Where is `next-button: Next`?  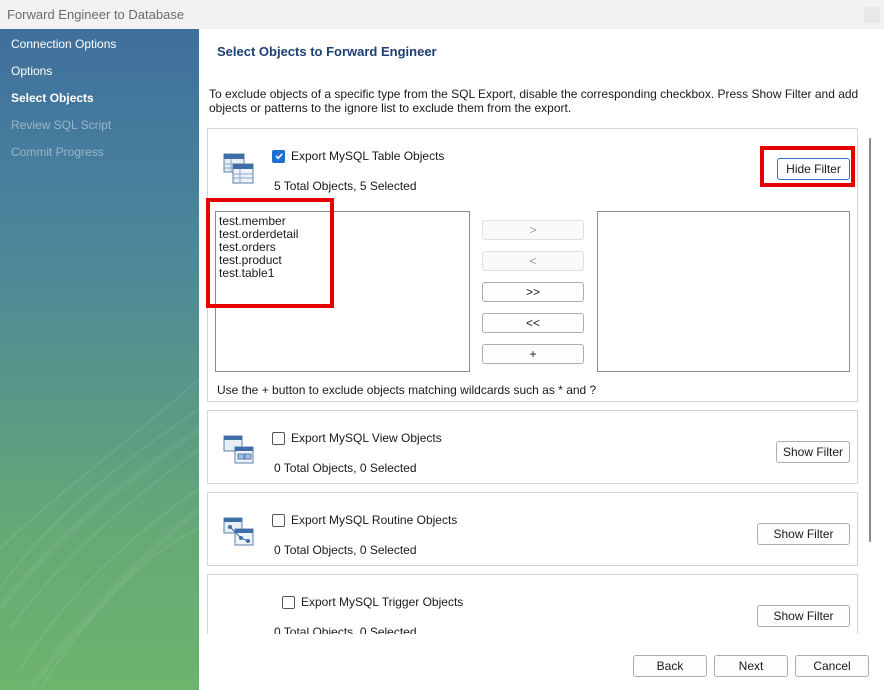 next-button: Next is located at coordinates (751, 666).